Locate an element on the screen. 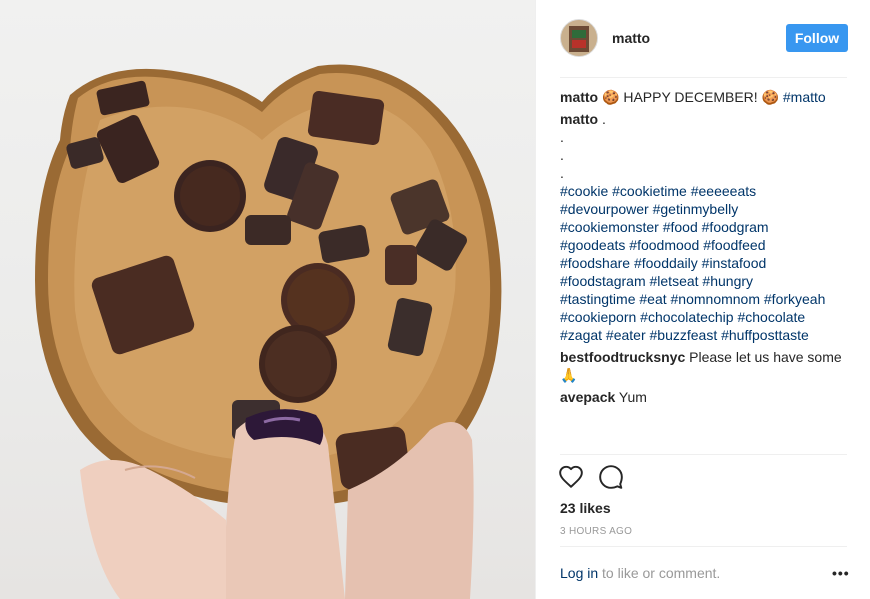 This screenshot has height=599, width=870. login-prompt: Log in to like or comment. is located at coordinates (640, 573).